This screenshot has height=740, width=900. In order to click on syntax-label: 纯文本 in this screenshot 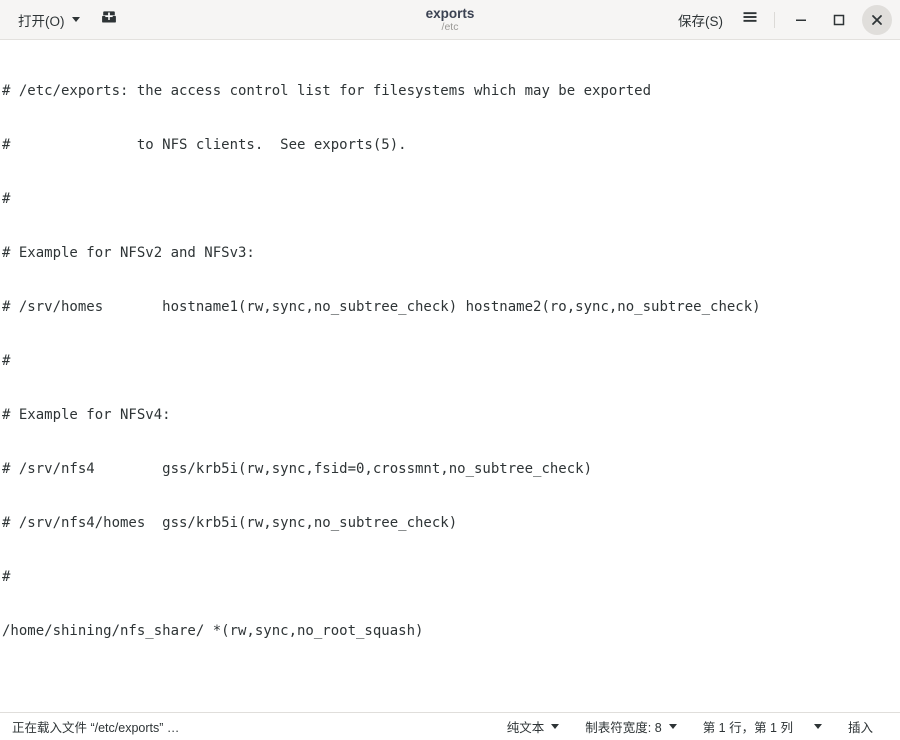, I will do `click(525, 728)`.